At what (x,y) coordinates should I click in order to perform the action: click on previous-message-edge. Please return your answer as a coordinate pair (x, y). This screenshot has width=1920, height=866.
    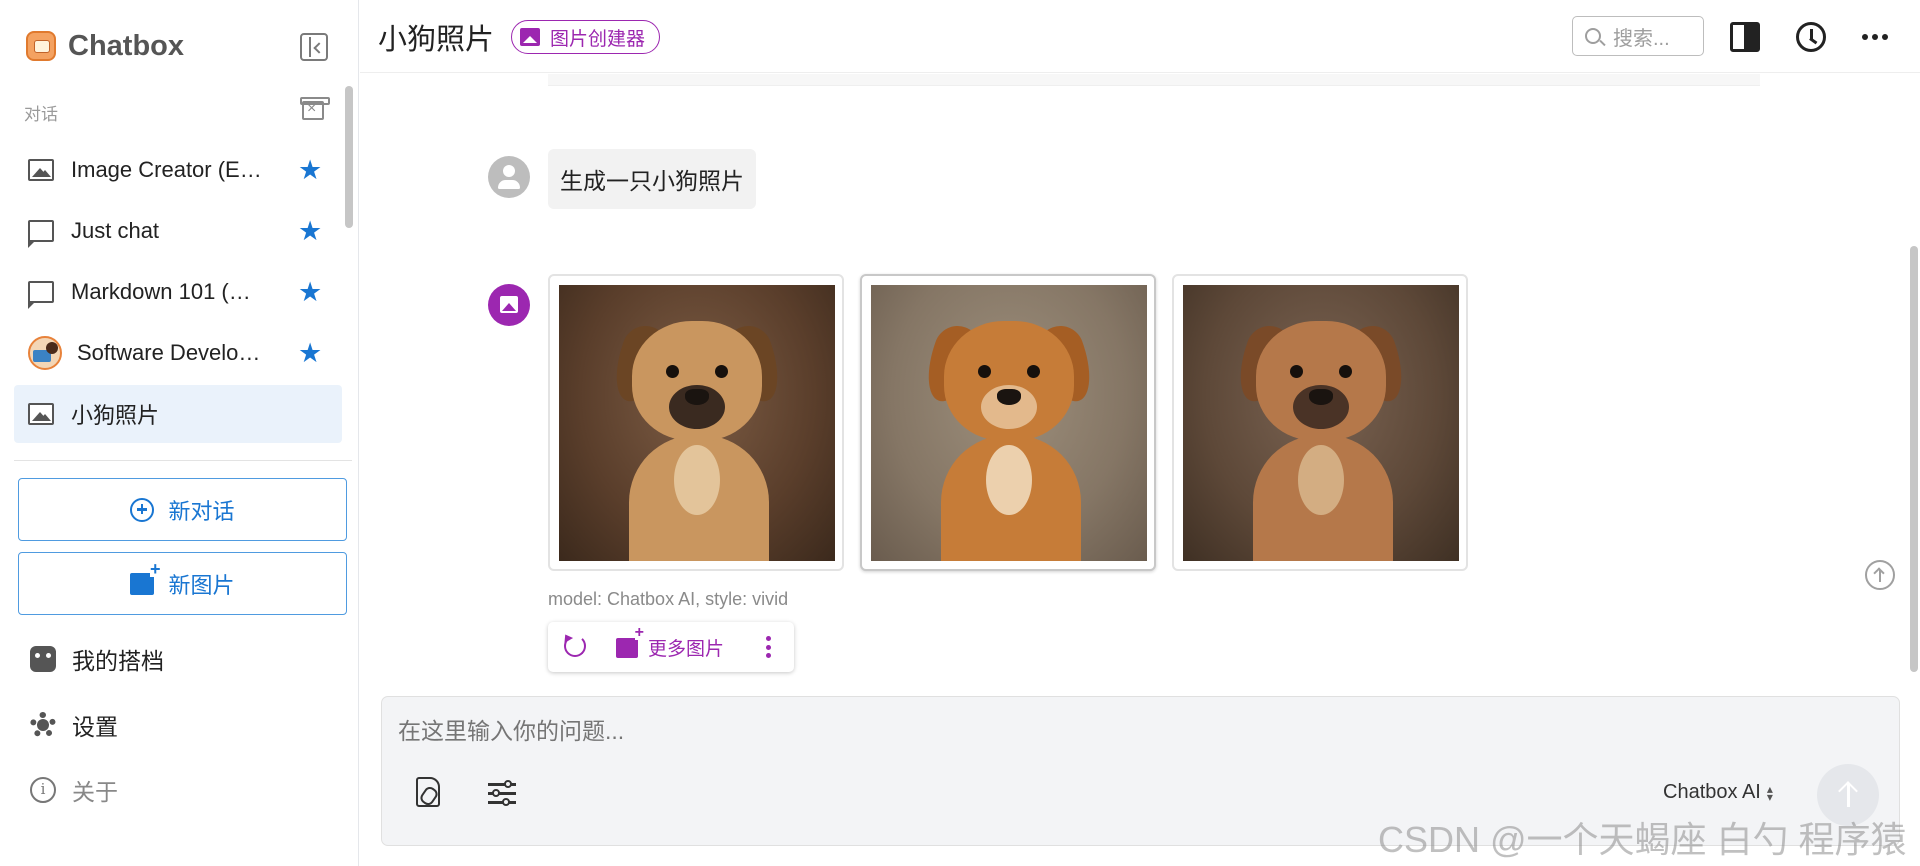
    Looking at the image, I should click on (1154, 80).